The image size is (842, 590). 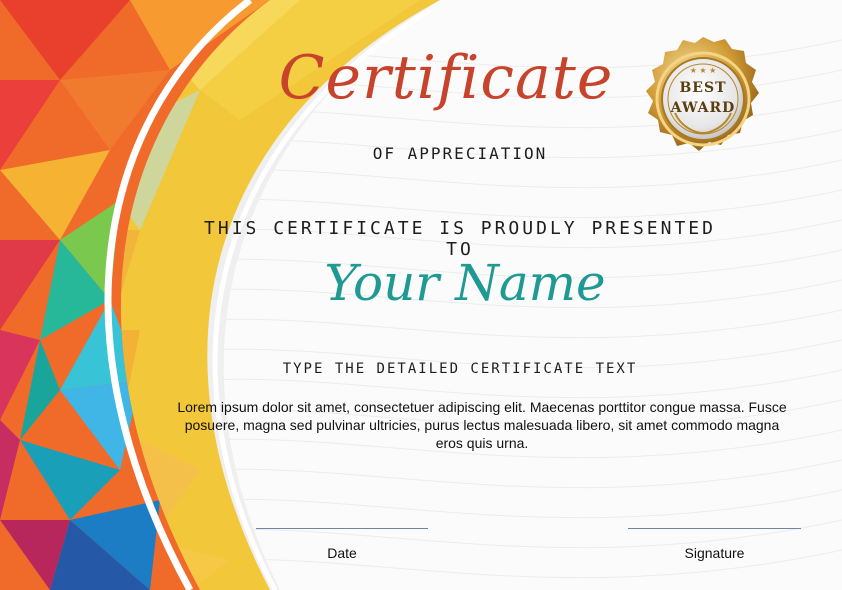 What do you see at coordinates (460, 153) in the screenshot?
I see `certificate-subtitle: OF APPRECIATION` at bounding box center [460, 153].